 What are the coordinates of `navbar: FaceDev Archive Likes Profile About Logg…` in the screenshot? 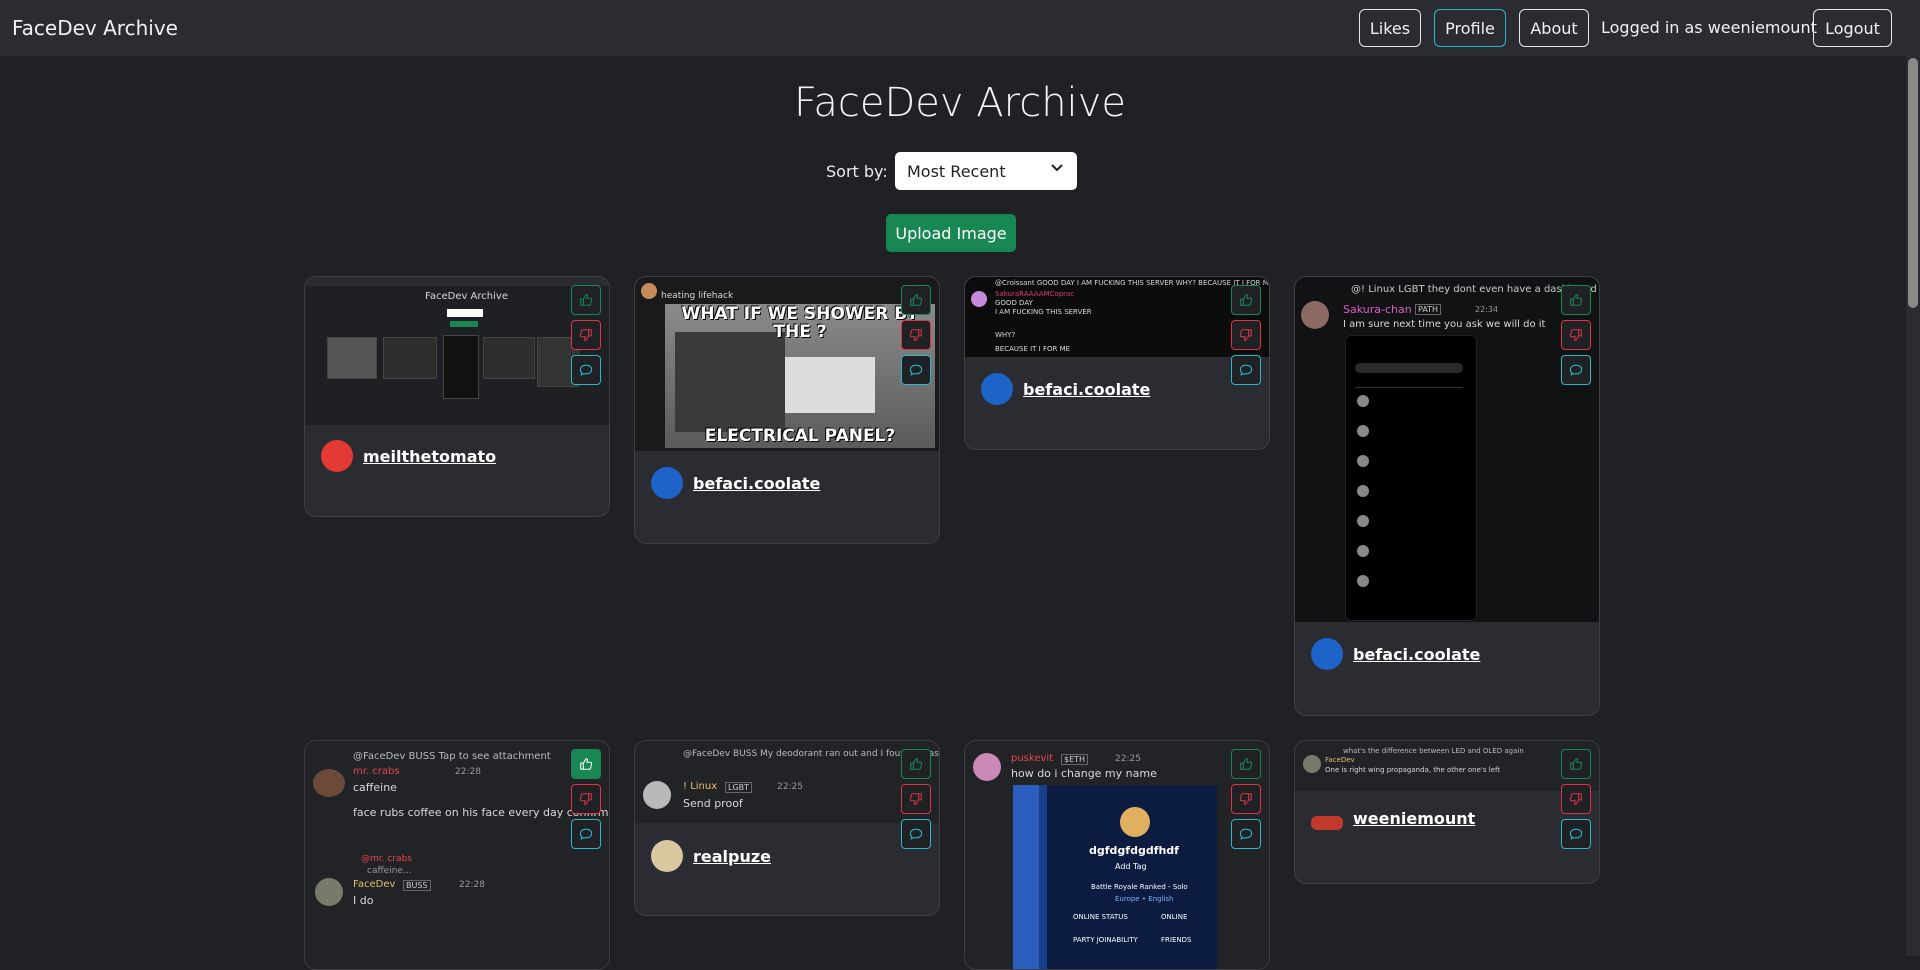 It's located at (960, 28).